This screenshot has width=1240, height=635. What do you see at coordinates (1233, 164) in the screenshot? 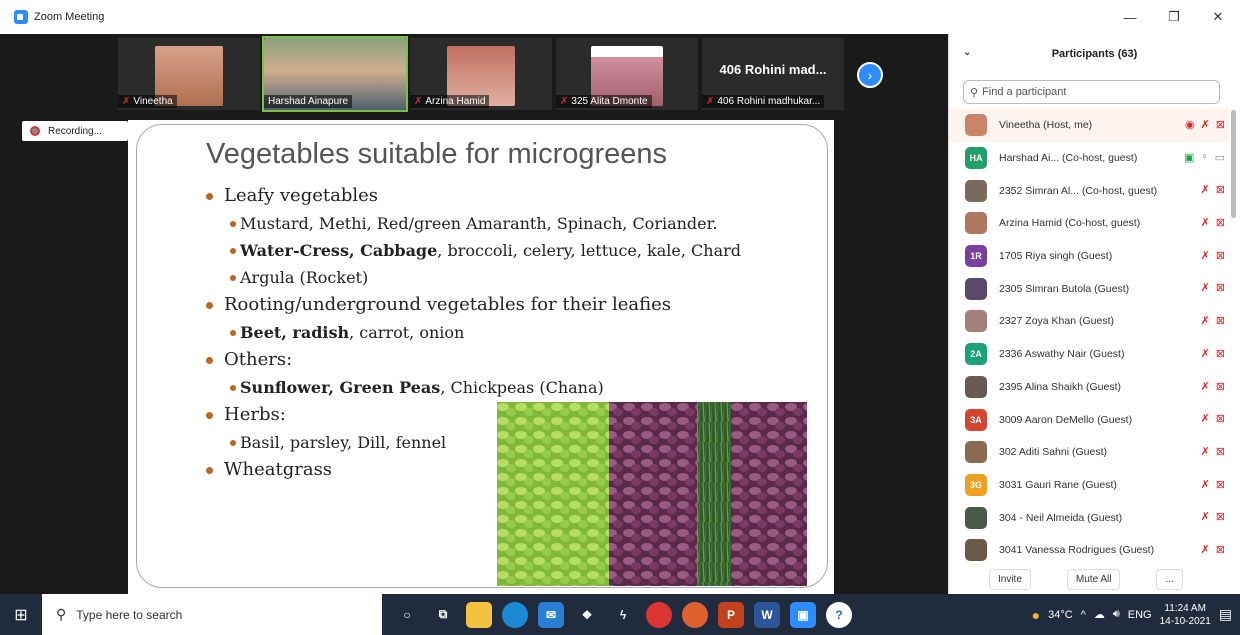
I see `panel-scrollbar` at bounding box center [1233, 164].